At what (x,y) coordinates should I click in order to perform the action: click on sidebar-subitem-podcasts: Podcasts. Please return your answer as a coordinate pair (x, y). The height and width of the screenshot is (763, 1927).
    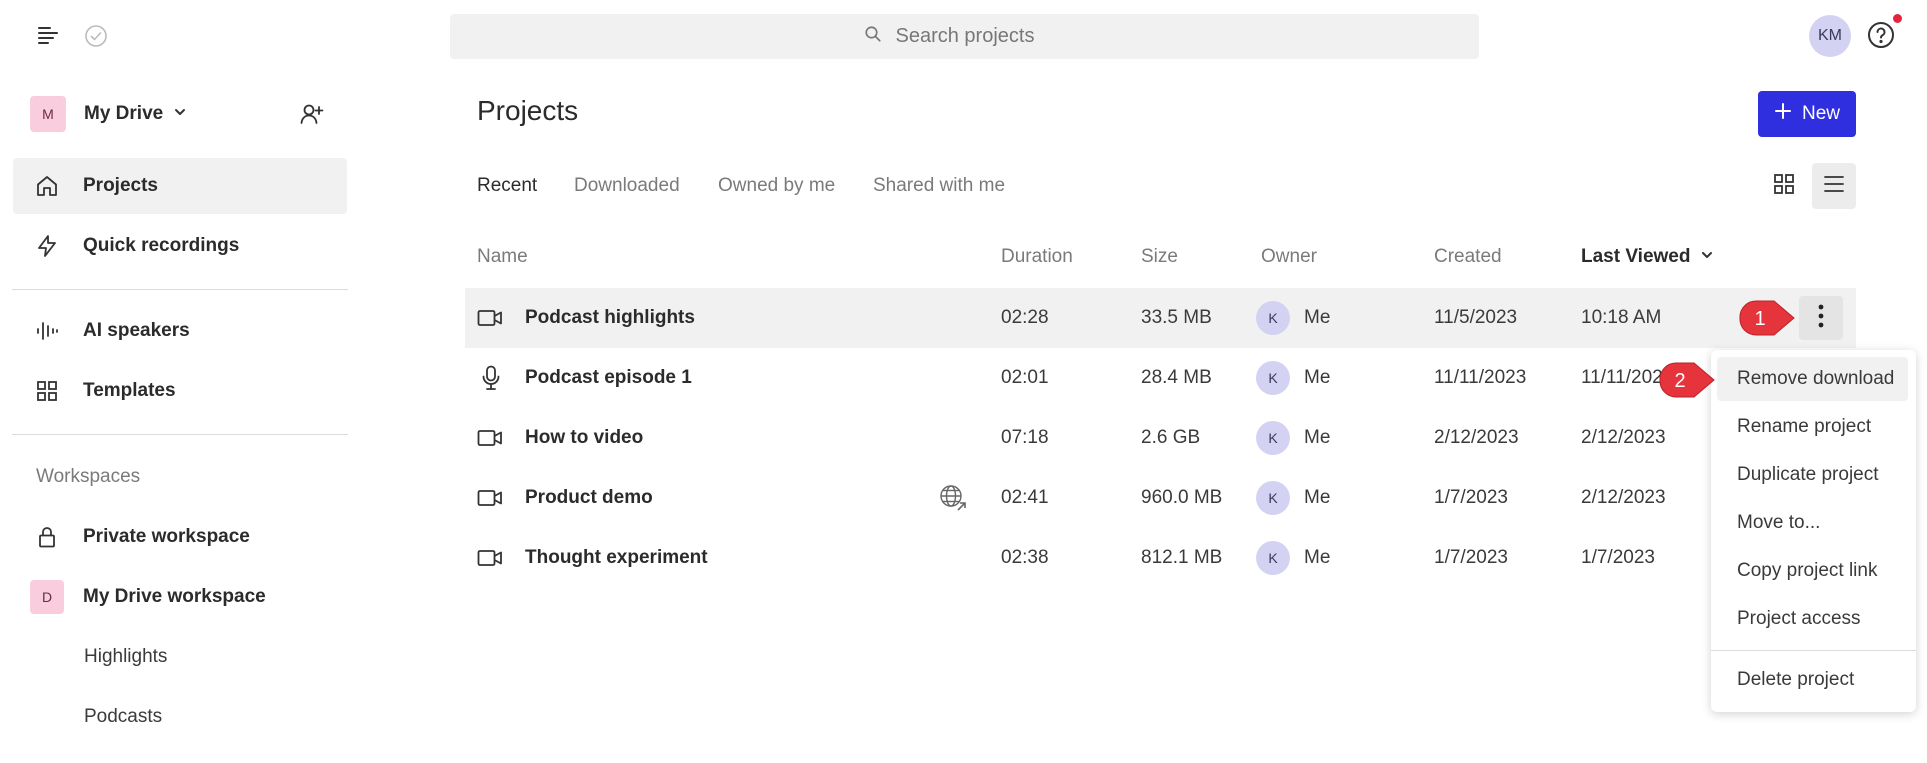
    Looking at the image, I should click on (123, 717).